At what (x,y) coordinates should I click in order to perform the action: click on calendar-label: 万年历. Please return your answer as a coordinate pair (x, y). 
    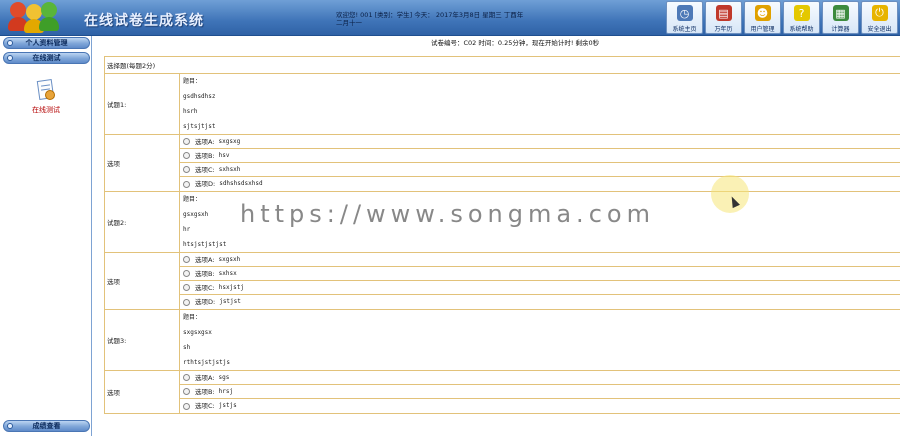
    Looking at the image, I should click on (723, 29).